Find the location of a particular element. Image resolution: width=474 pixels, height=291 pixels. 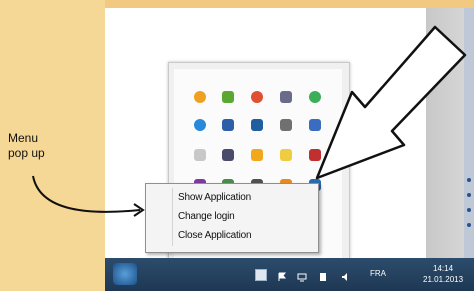

curved-pointer-arrow is located at coordinates (86, 194).